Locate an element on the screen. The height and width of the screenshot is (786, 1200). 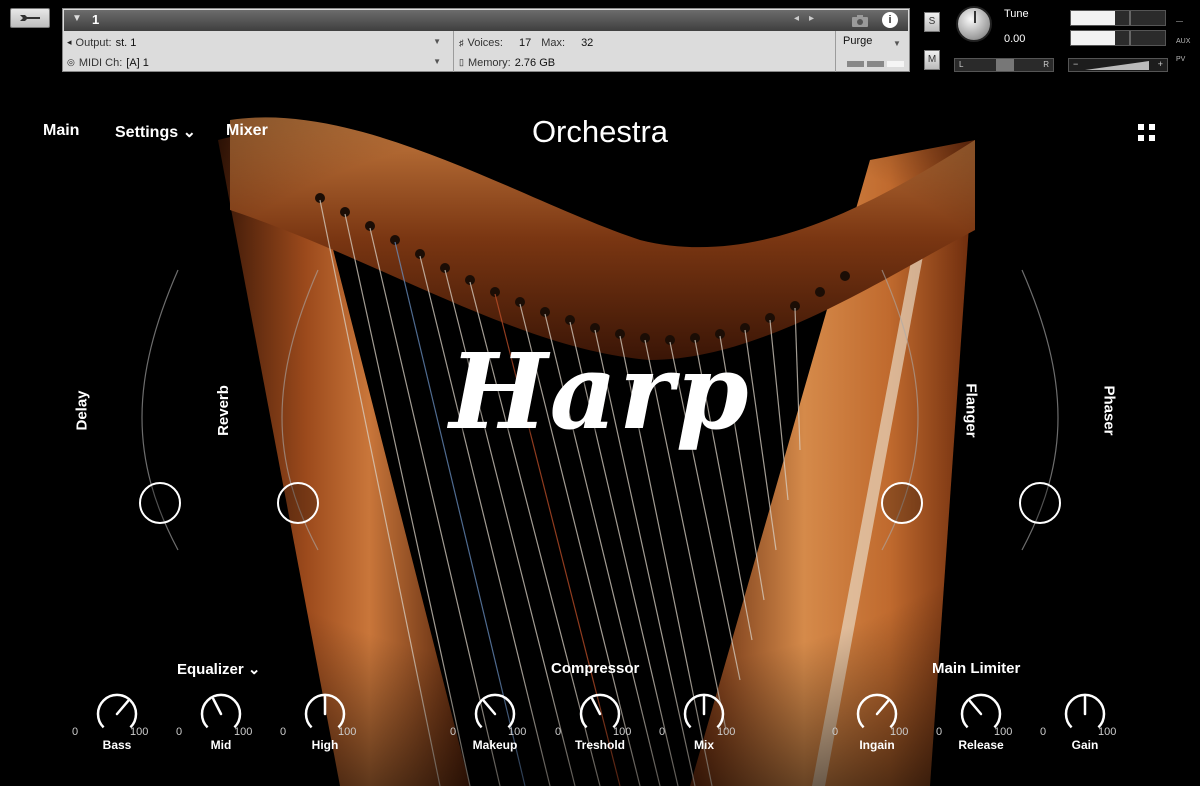
tune-knob is located at coordinates (974, 24).